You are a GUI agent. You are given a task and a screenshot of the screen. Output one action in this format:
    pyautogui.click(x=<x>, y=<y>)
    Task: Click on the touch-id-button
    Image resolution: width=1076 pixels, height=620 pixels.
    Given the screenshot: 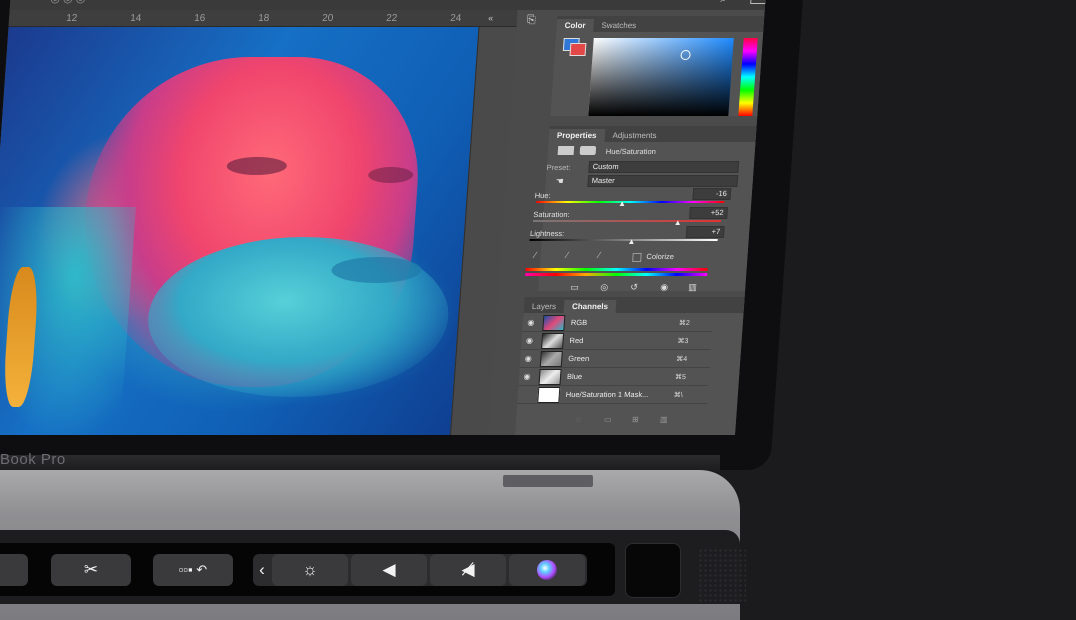 What is the action you would take?
    pyautogui.click(x=653, y=570)
    